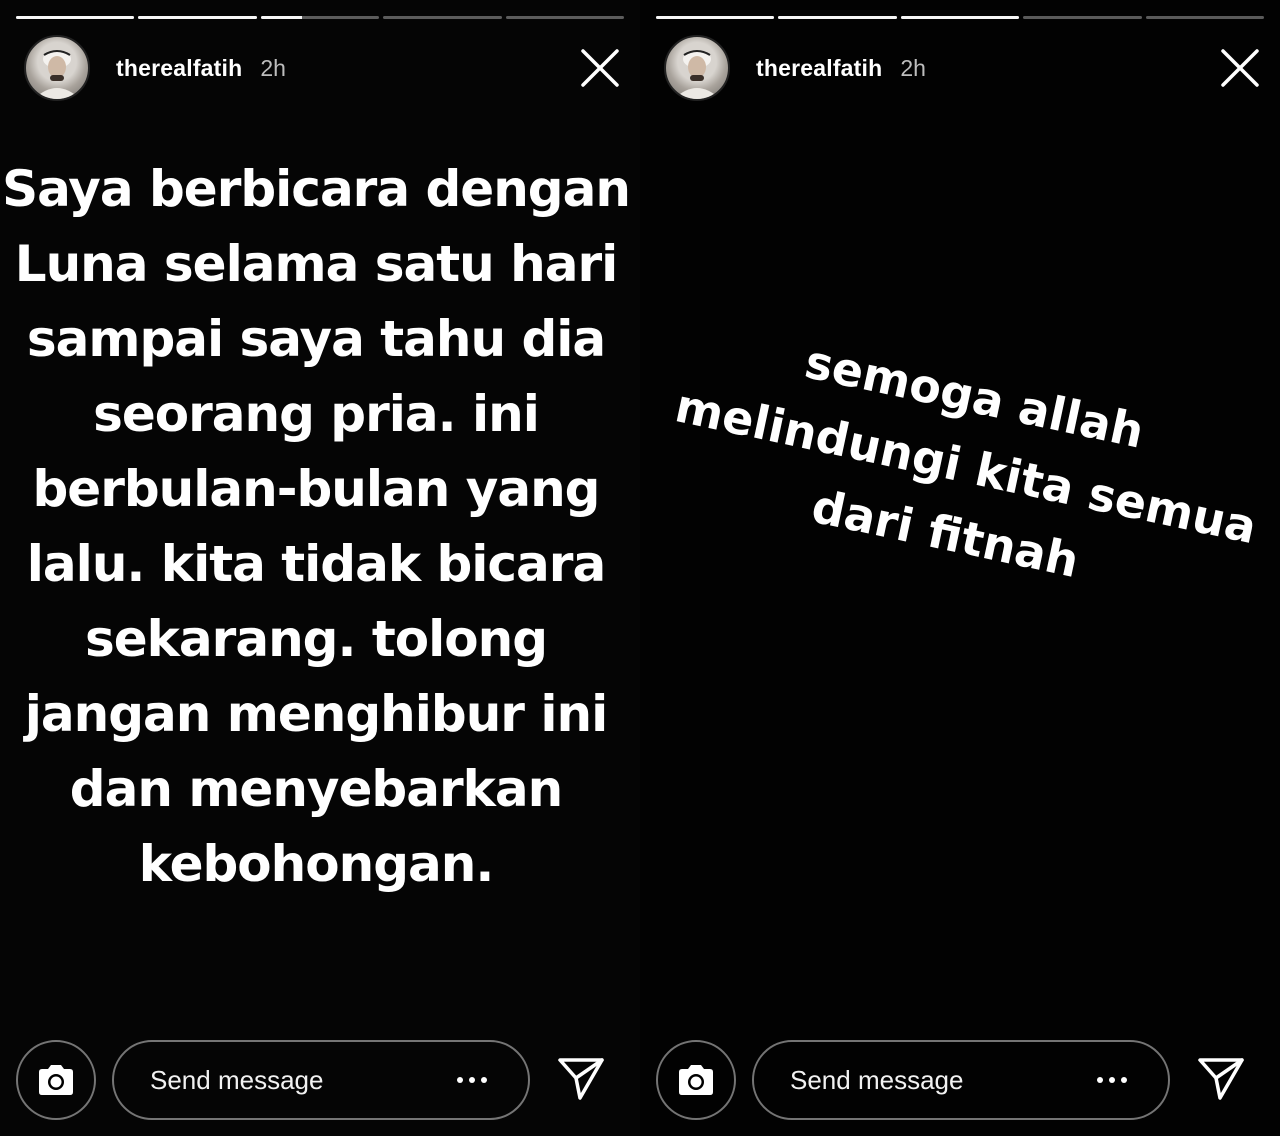 This screenshot has width=1280, height=1136. I want to click on story-text-line: dan menyebarkan, so click(316, 789).